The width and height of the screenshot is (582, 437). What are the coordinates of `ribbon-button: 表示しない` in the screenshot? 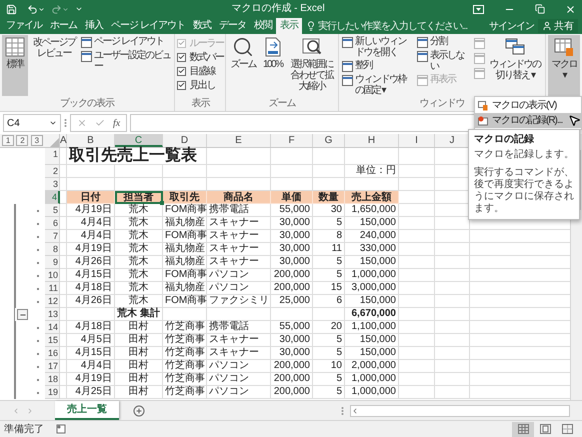 It's located at (444, 61).